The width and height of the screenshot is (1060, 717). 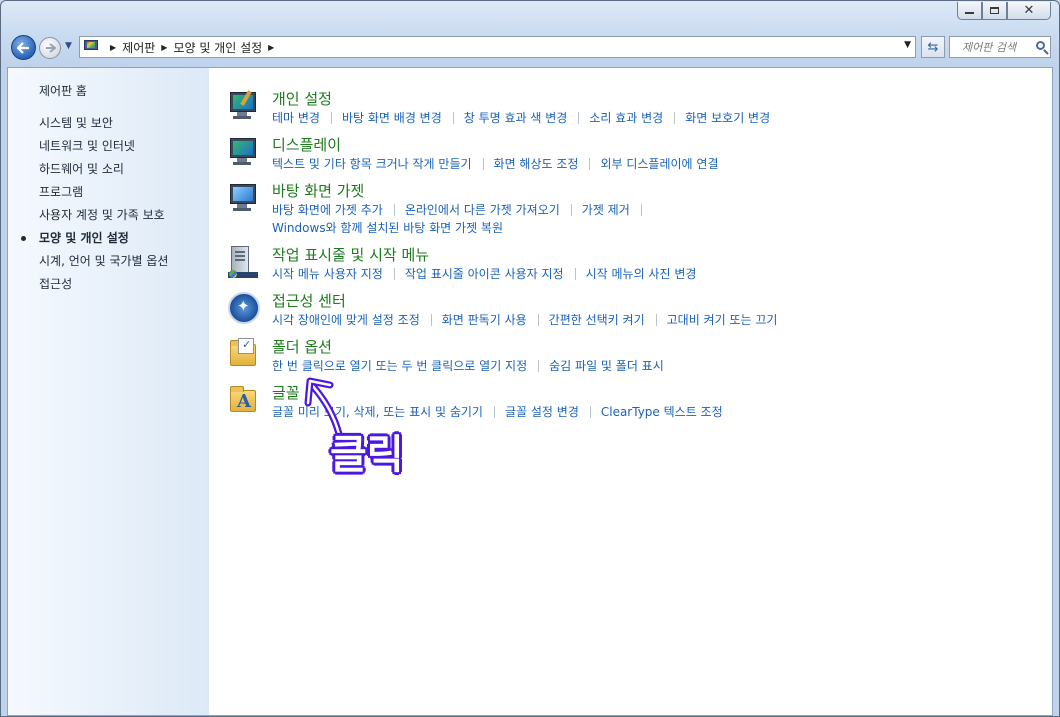 I want to click on task-link: 바탕 화면 배경 변경, so click(x=392, y=118).